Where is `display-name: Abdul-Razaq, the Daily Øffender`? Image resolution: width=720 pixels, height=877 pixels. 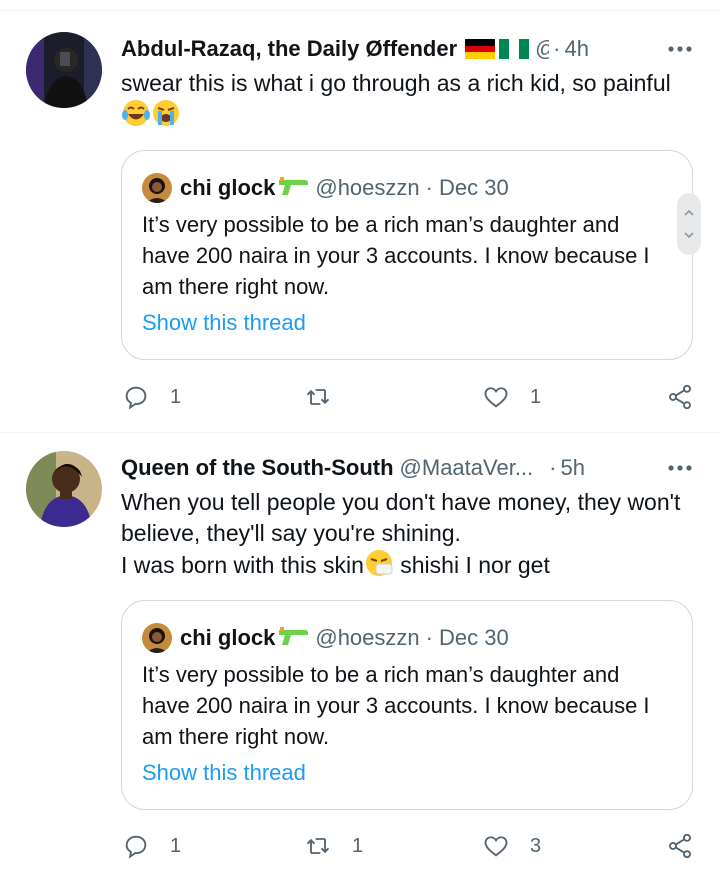
display-name: Abdul-Razaq, the Daily Øffender is located at coordinates (289, 49).